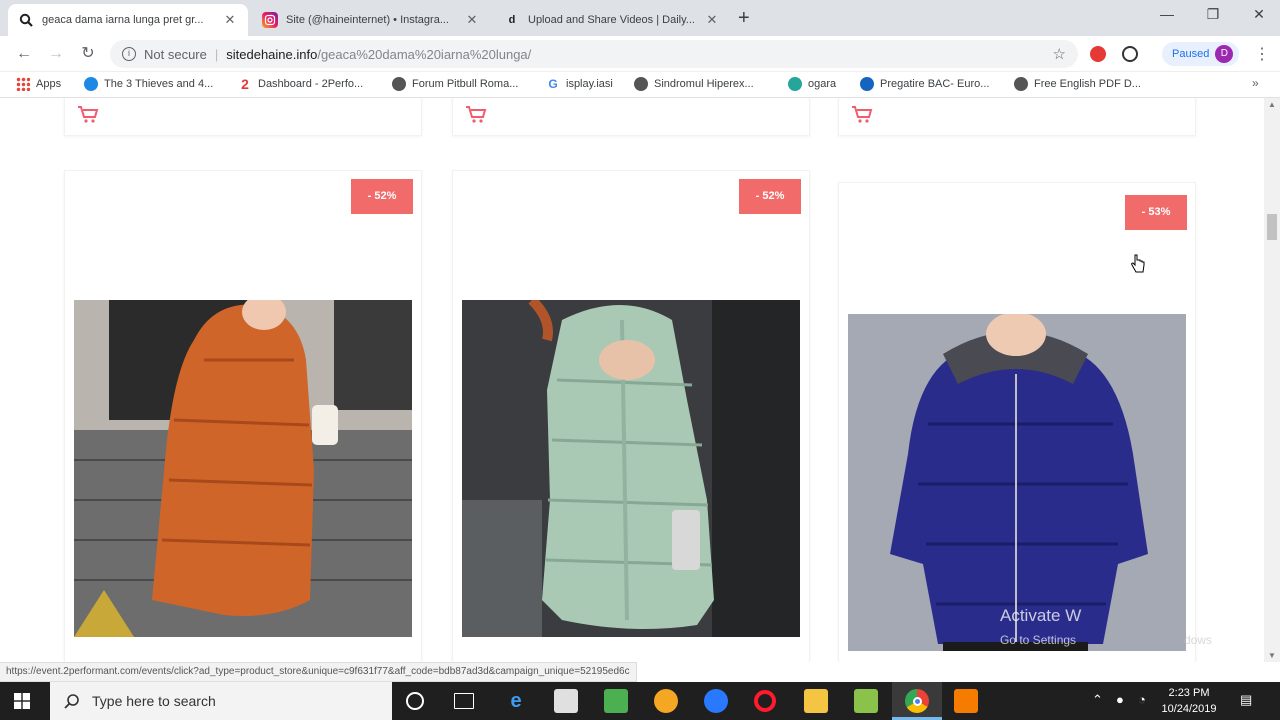 The width and height of the screenshot is (1280, 720). I want to click on taskbar-search-box: Type here to search, so click(221, 701).